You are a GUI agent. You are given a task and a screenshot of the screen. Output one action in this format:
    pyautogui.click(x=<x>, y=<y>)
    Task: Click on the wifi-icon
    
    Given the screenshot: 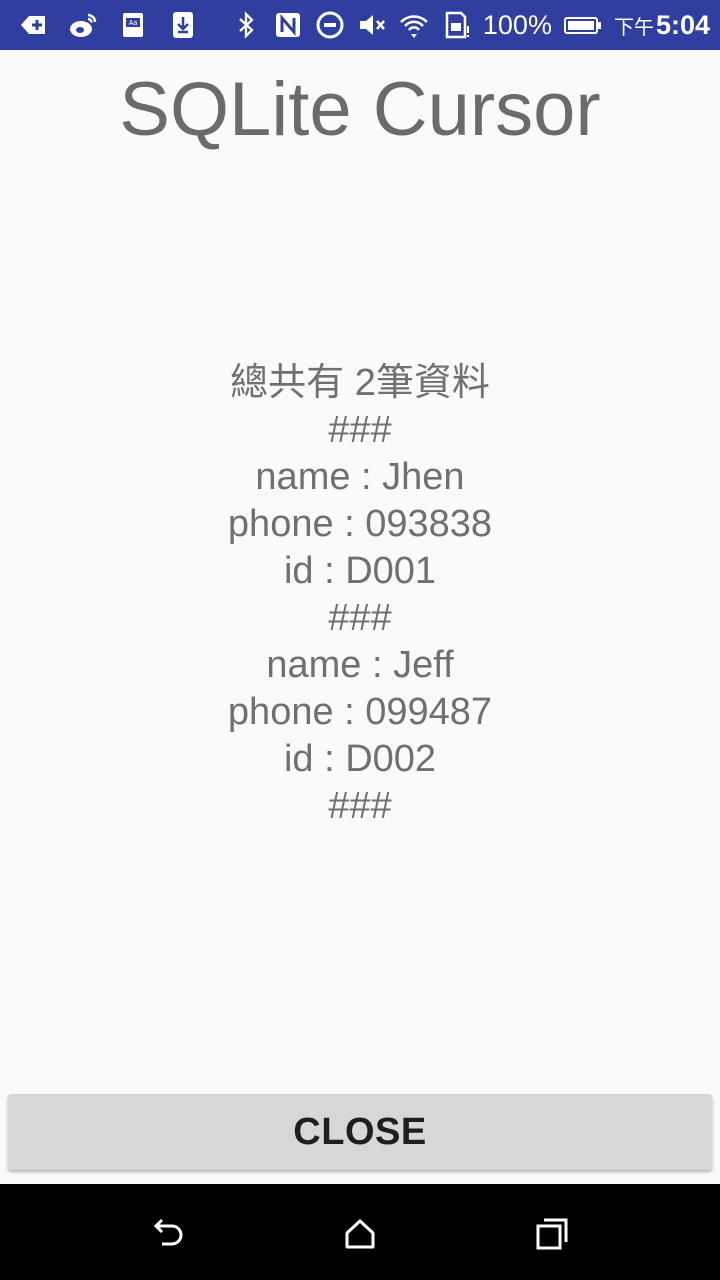 What is the action you would take?
    pyautogui.click(x=414, y=25)
    